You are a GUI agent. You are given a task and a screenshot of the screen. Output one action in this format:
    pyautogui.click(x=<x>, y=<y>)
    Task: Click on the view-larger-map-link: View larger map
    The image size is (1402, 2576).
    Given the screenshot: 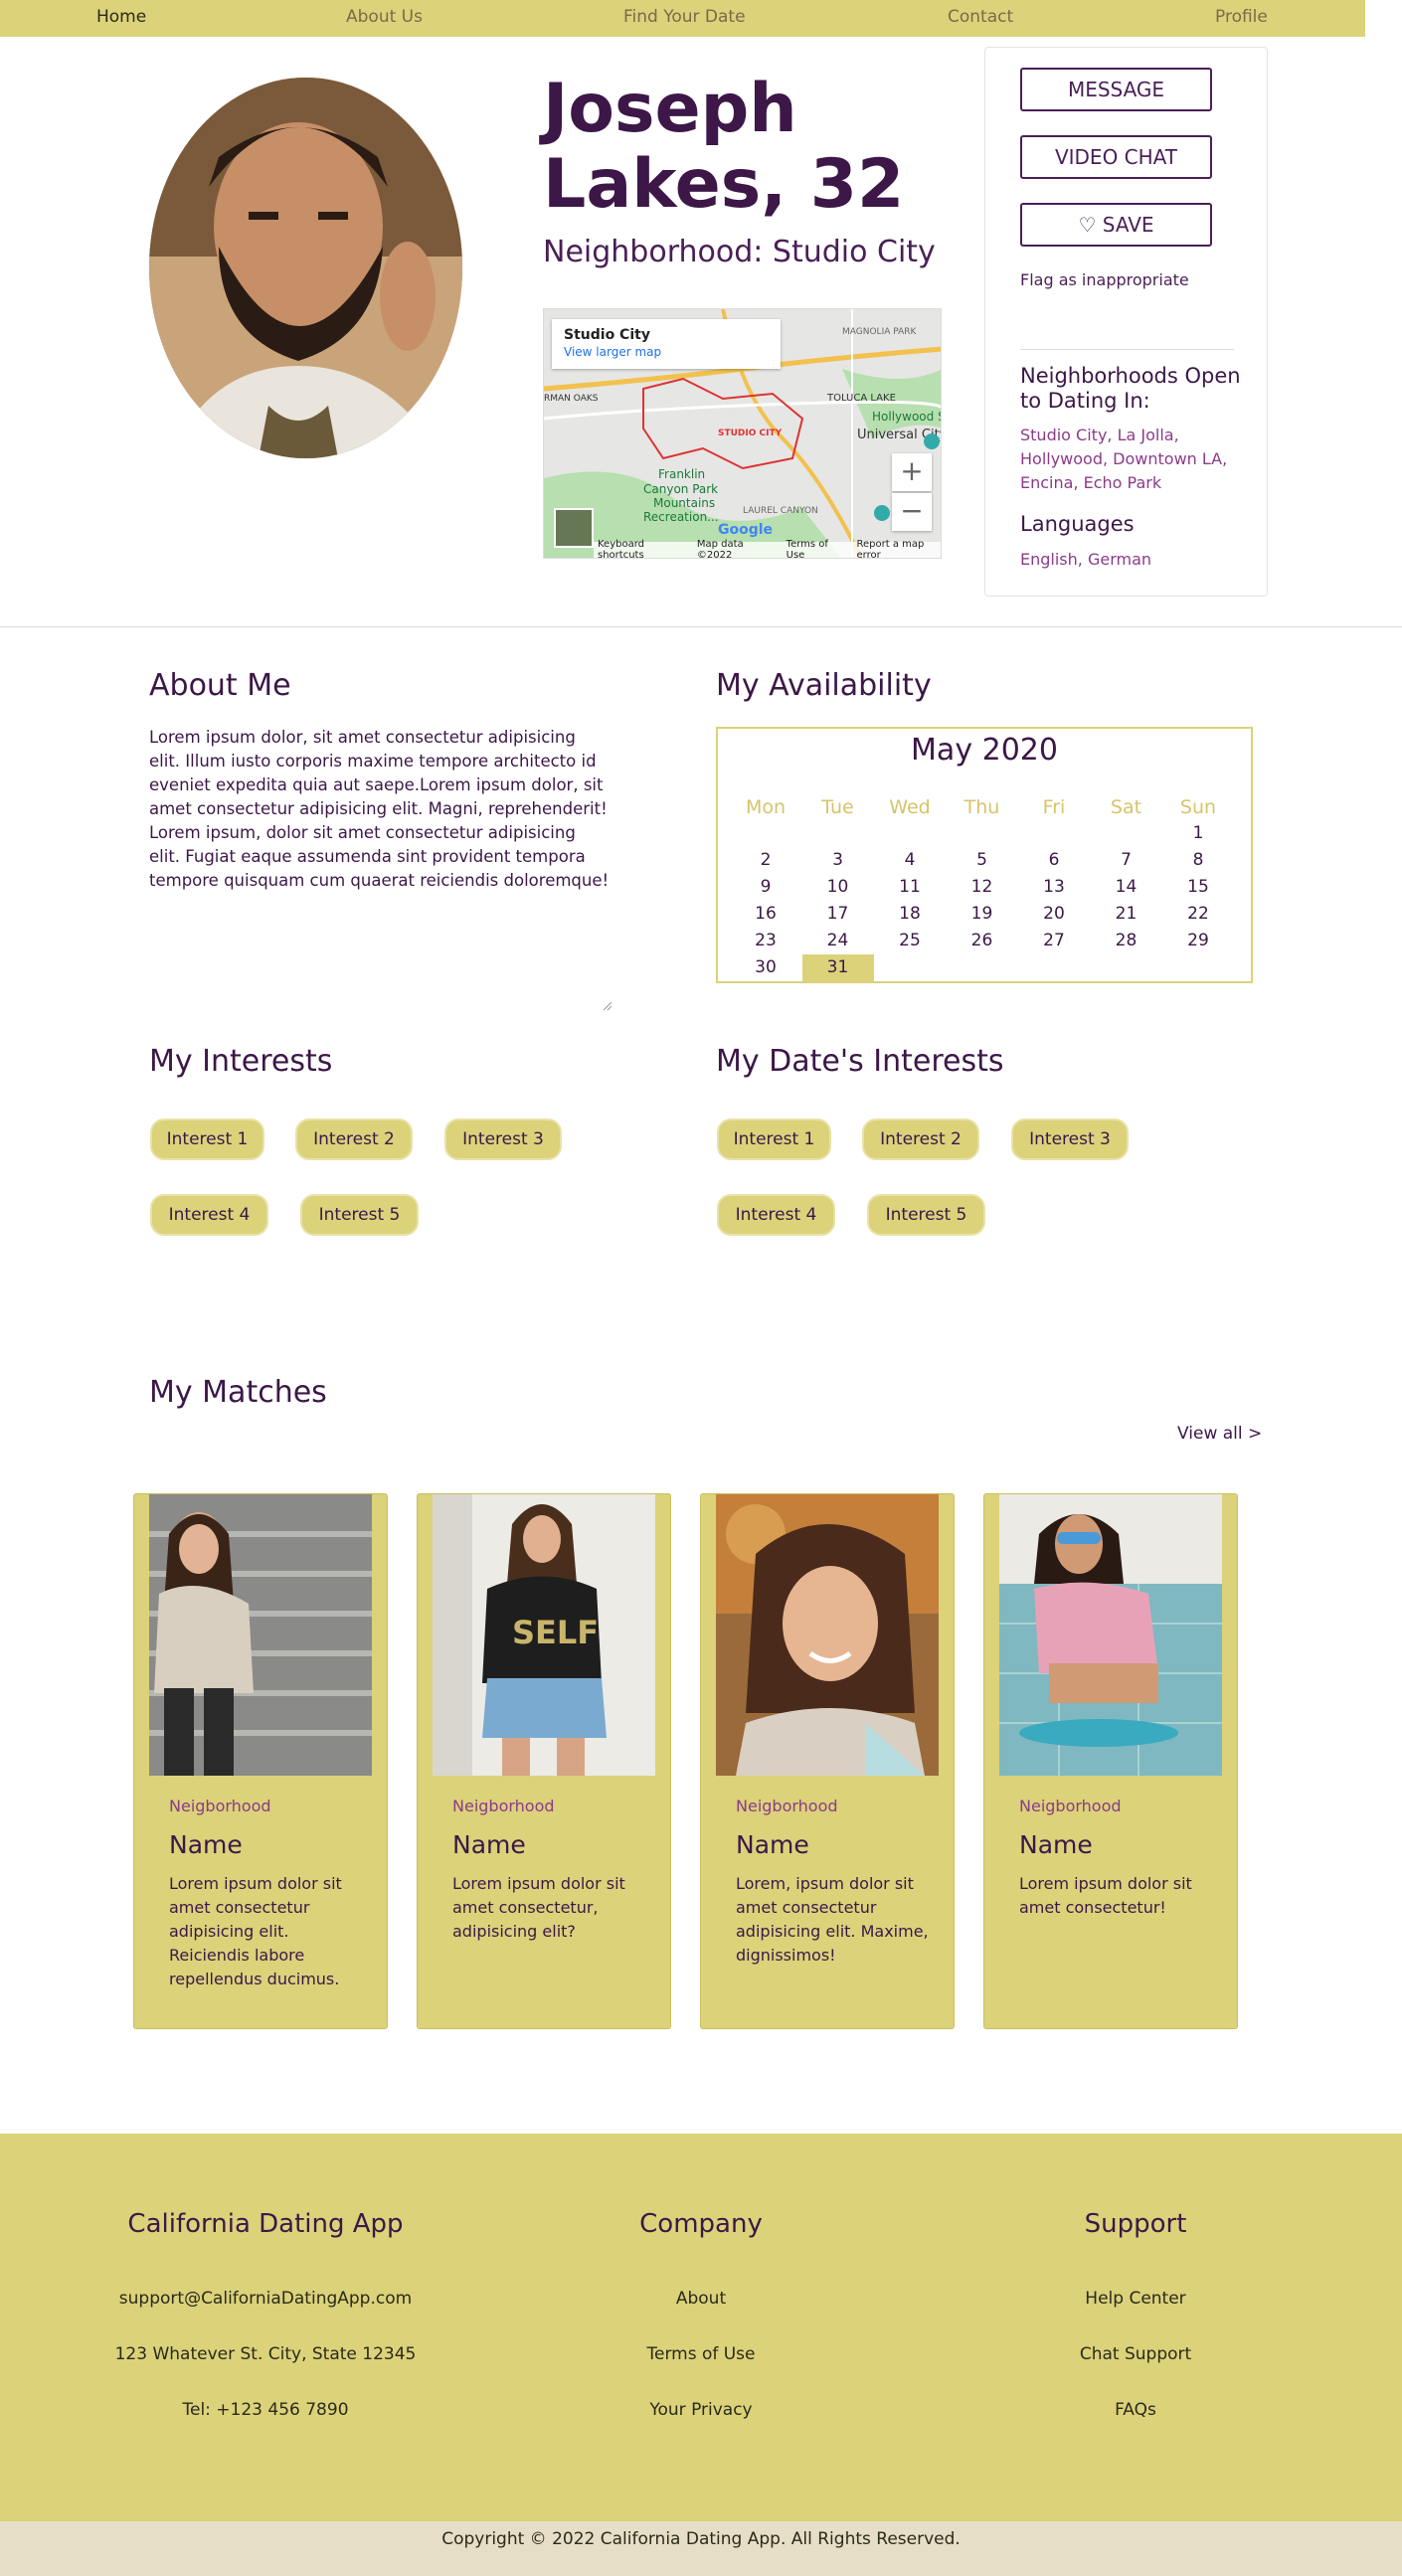 What is the action you would take?
    pyautogui.click(x=666, y=352)
    